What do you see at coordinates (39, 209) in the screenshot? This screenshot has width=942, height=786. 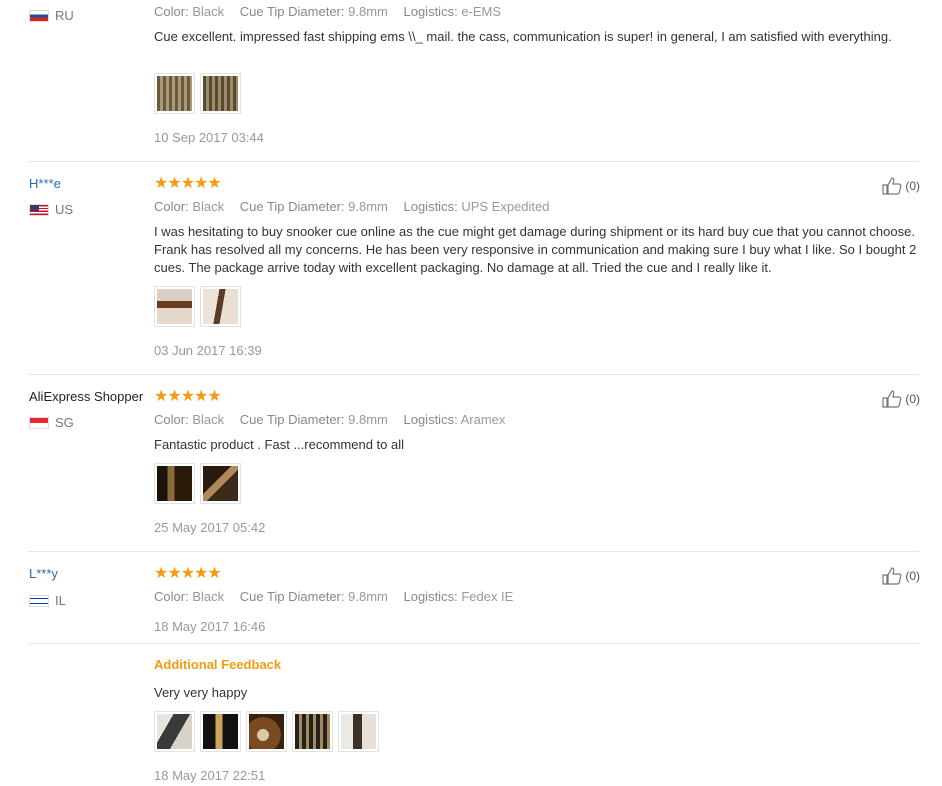 I see `usa-flag-icon` at bounding box center [39, 209].